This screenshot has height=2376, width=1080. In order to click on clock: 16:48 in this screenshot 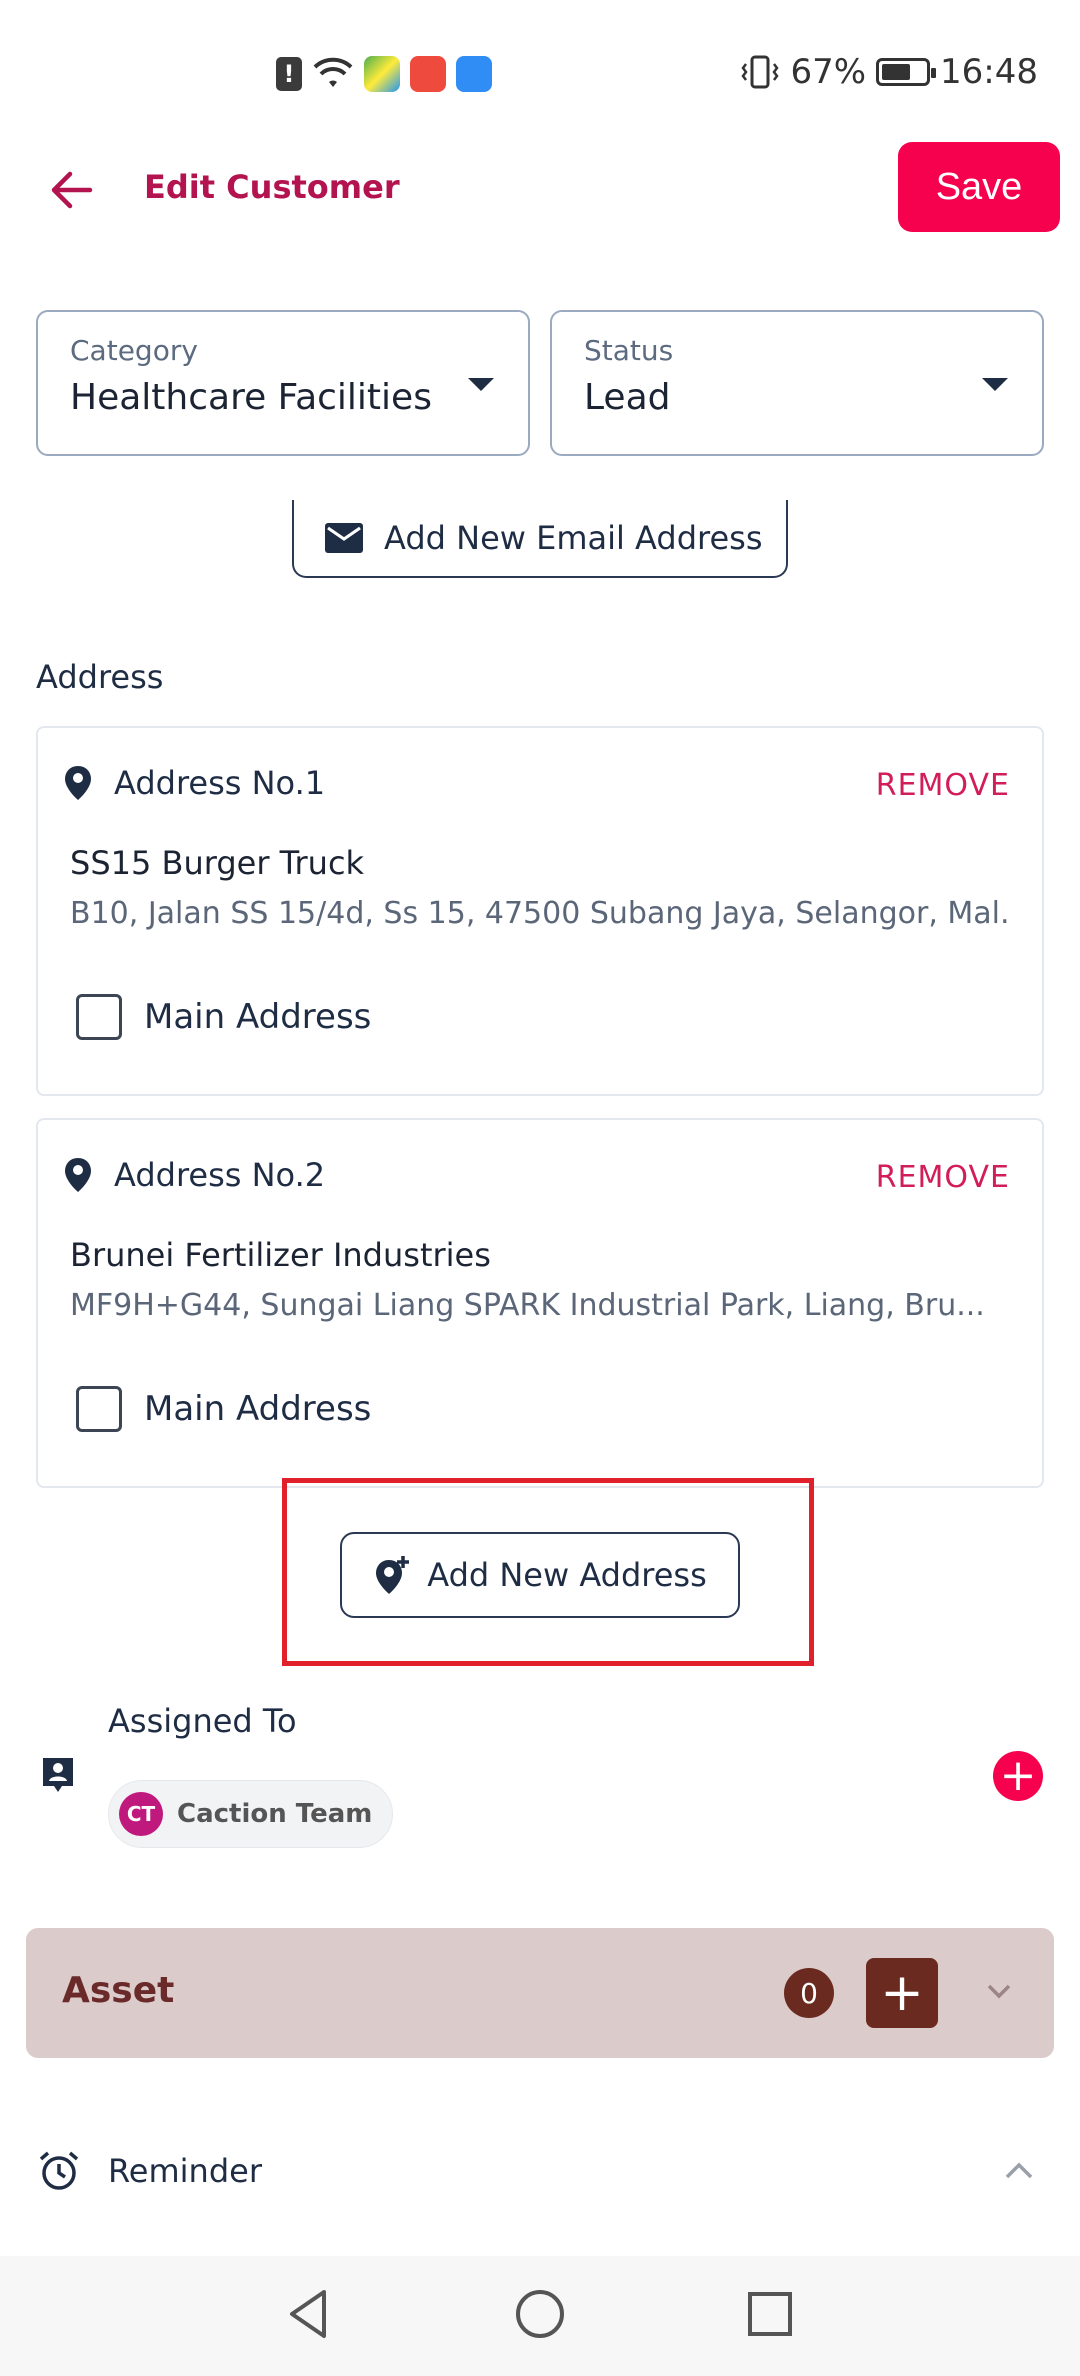, I will do `click(989, 72)`.